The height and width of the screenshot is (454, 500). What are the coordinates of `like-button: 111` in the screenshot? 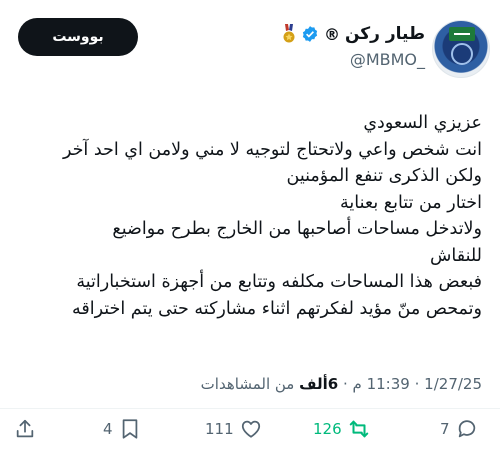 It's located at (233, 429).